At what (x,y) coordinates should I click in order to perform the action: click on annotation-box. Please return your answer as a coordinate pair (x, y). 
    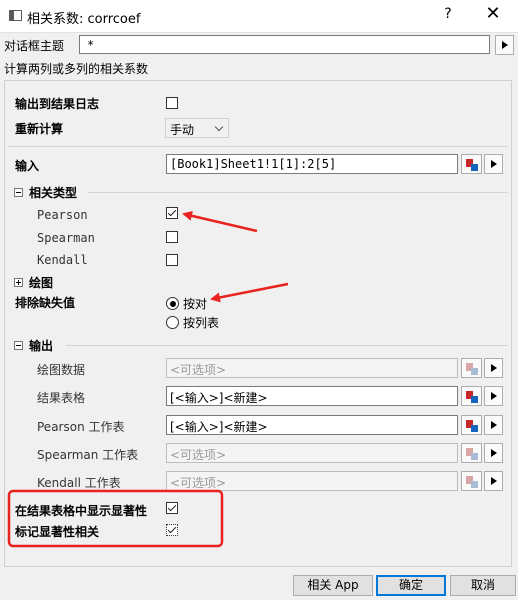
    Looking at the image, I should click on (115, 518).